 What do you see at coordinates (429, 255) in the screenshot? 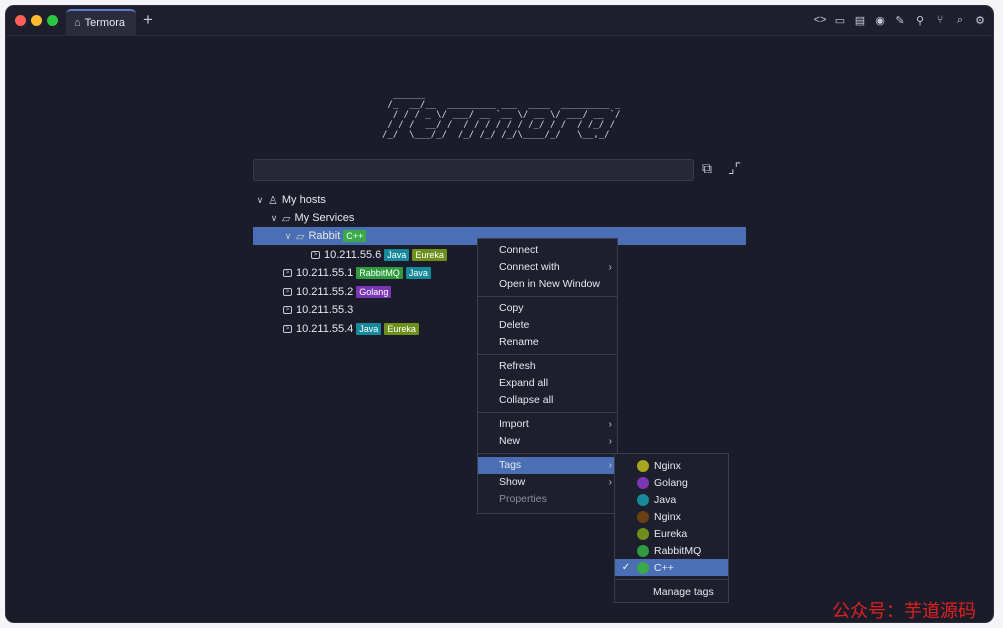
I see `tag-badge: Eureka` at bounding box center [429, 255].